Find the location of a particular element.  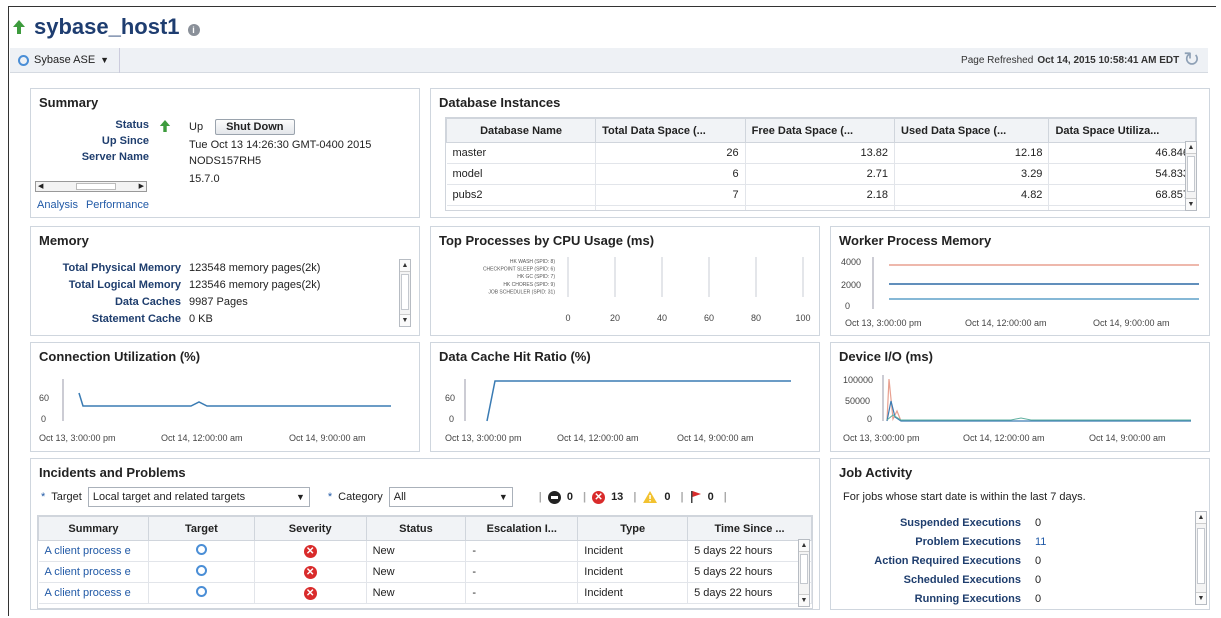

table-row: pubs2 7 2.18 4.82 68.857 is located at coordinates (821, 195).